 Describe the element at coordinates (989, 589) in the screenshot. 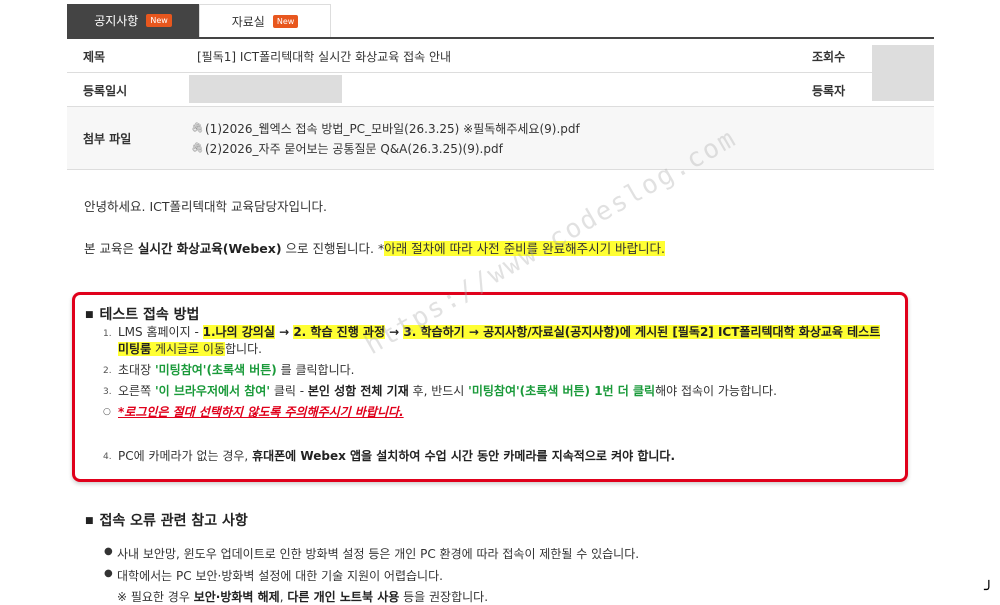

I see `mouse-cursor-icon: ╯` at that location.